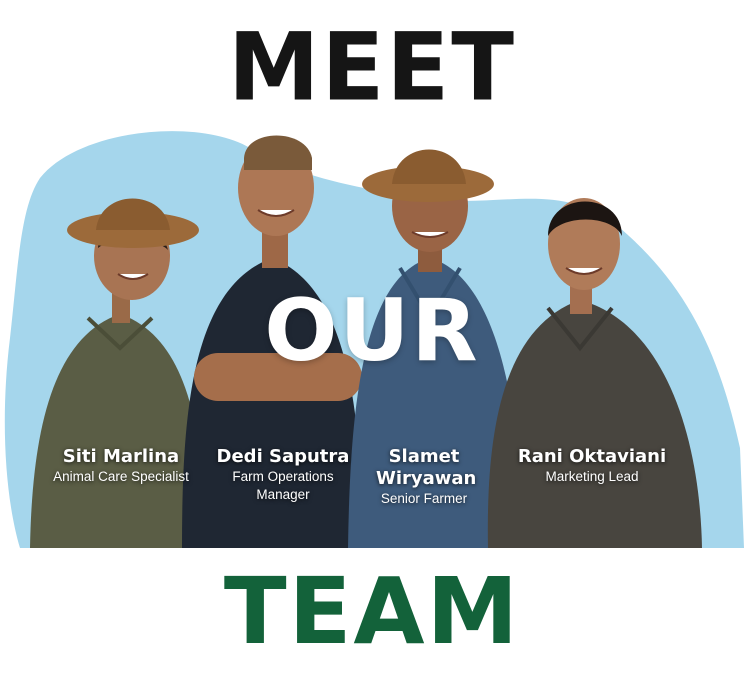  I want to click on team-member-card: Dedi Saputra Farm Operations Manager, so click(283, 475).